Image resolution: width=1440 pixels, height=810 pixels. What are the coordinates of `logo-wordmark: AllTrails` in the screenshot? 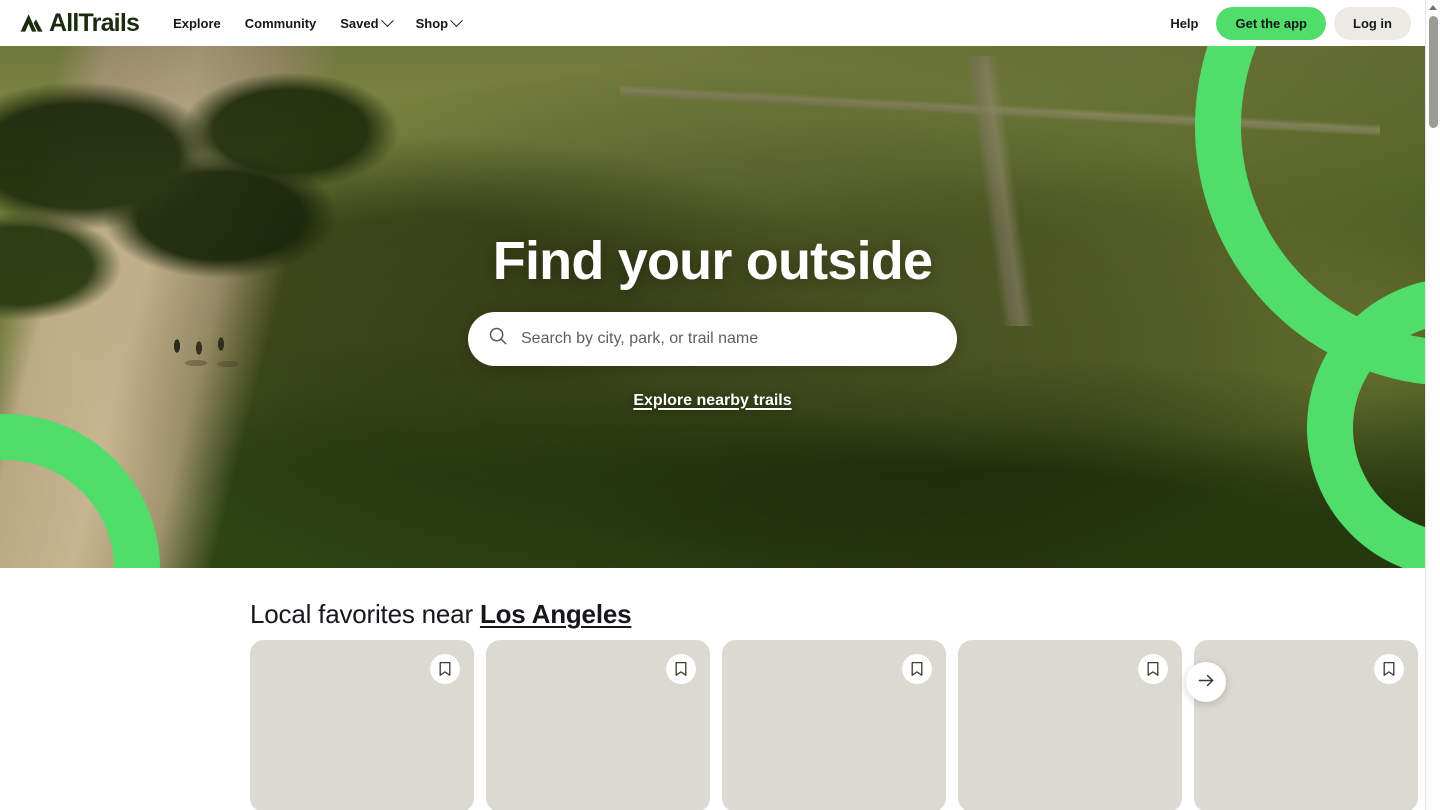 It's located at (94, 22).